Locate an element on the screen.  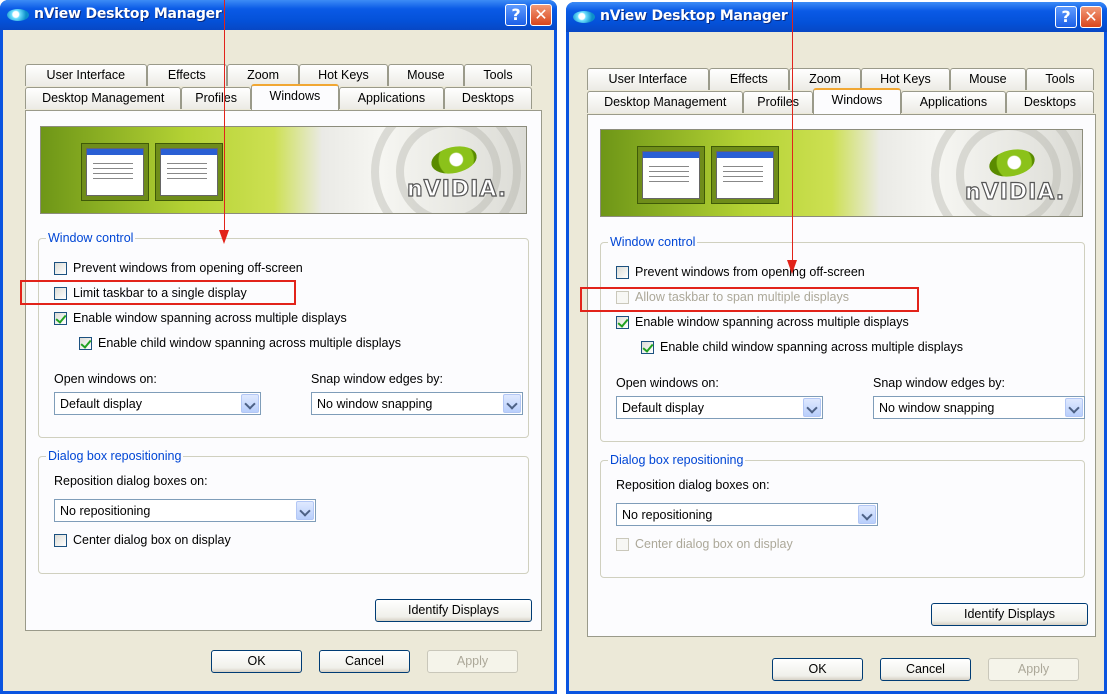
reposition-value: No repositioning is located at coordinates (667, 515).